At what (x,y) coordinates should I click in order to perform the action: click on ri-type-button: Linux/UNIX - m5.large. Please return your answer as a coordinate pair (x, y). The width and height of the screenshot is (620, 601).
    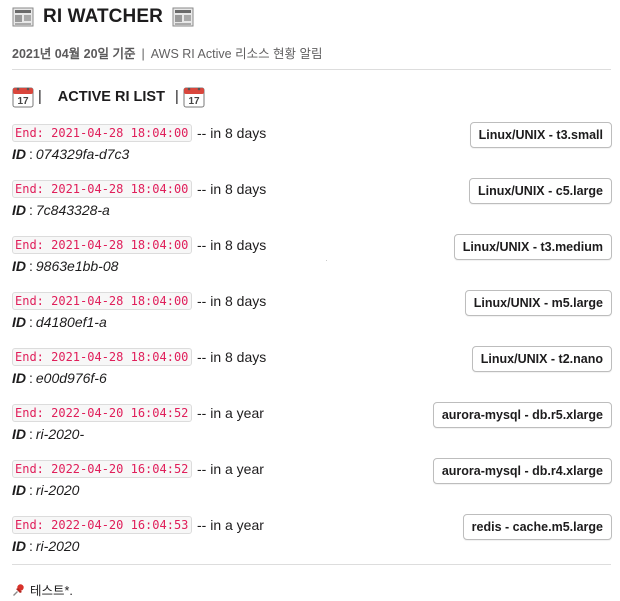
    Looking at the image, I should click on (538, 303).